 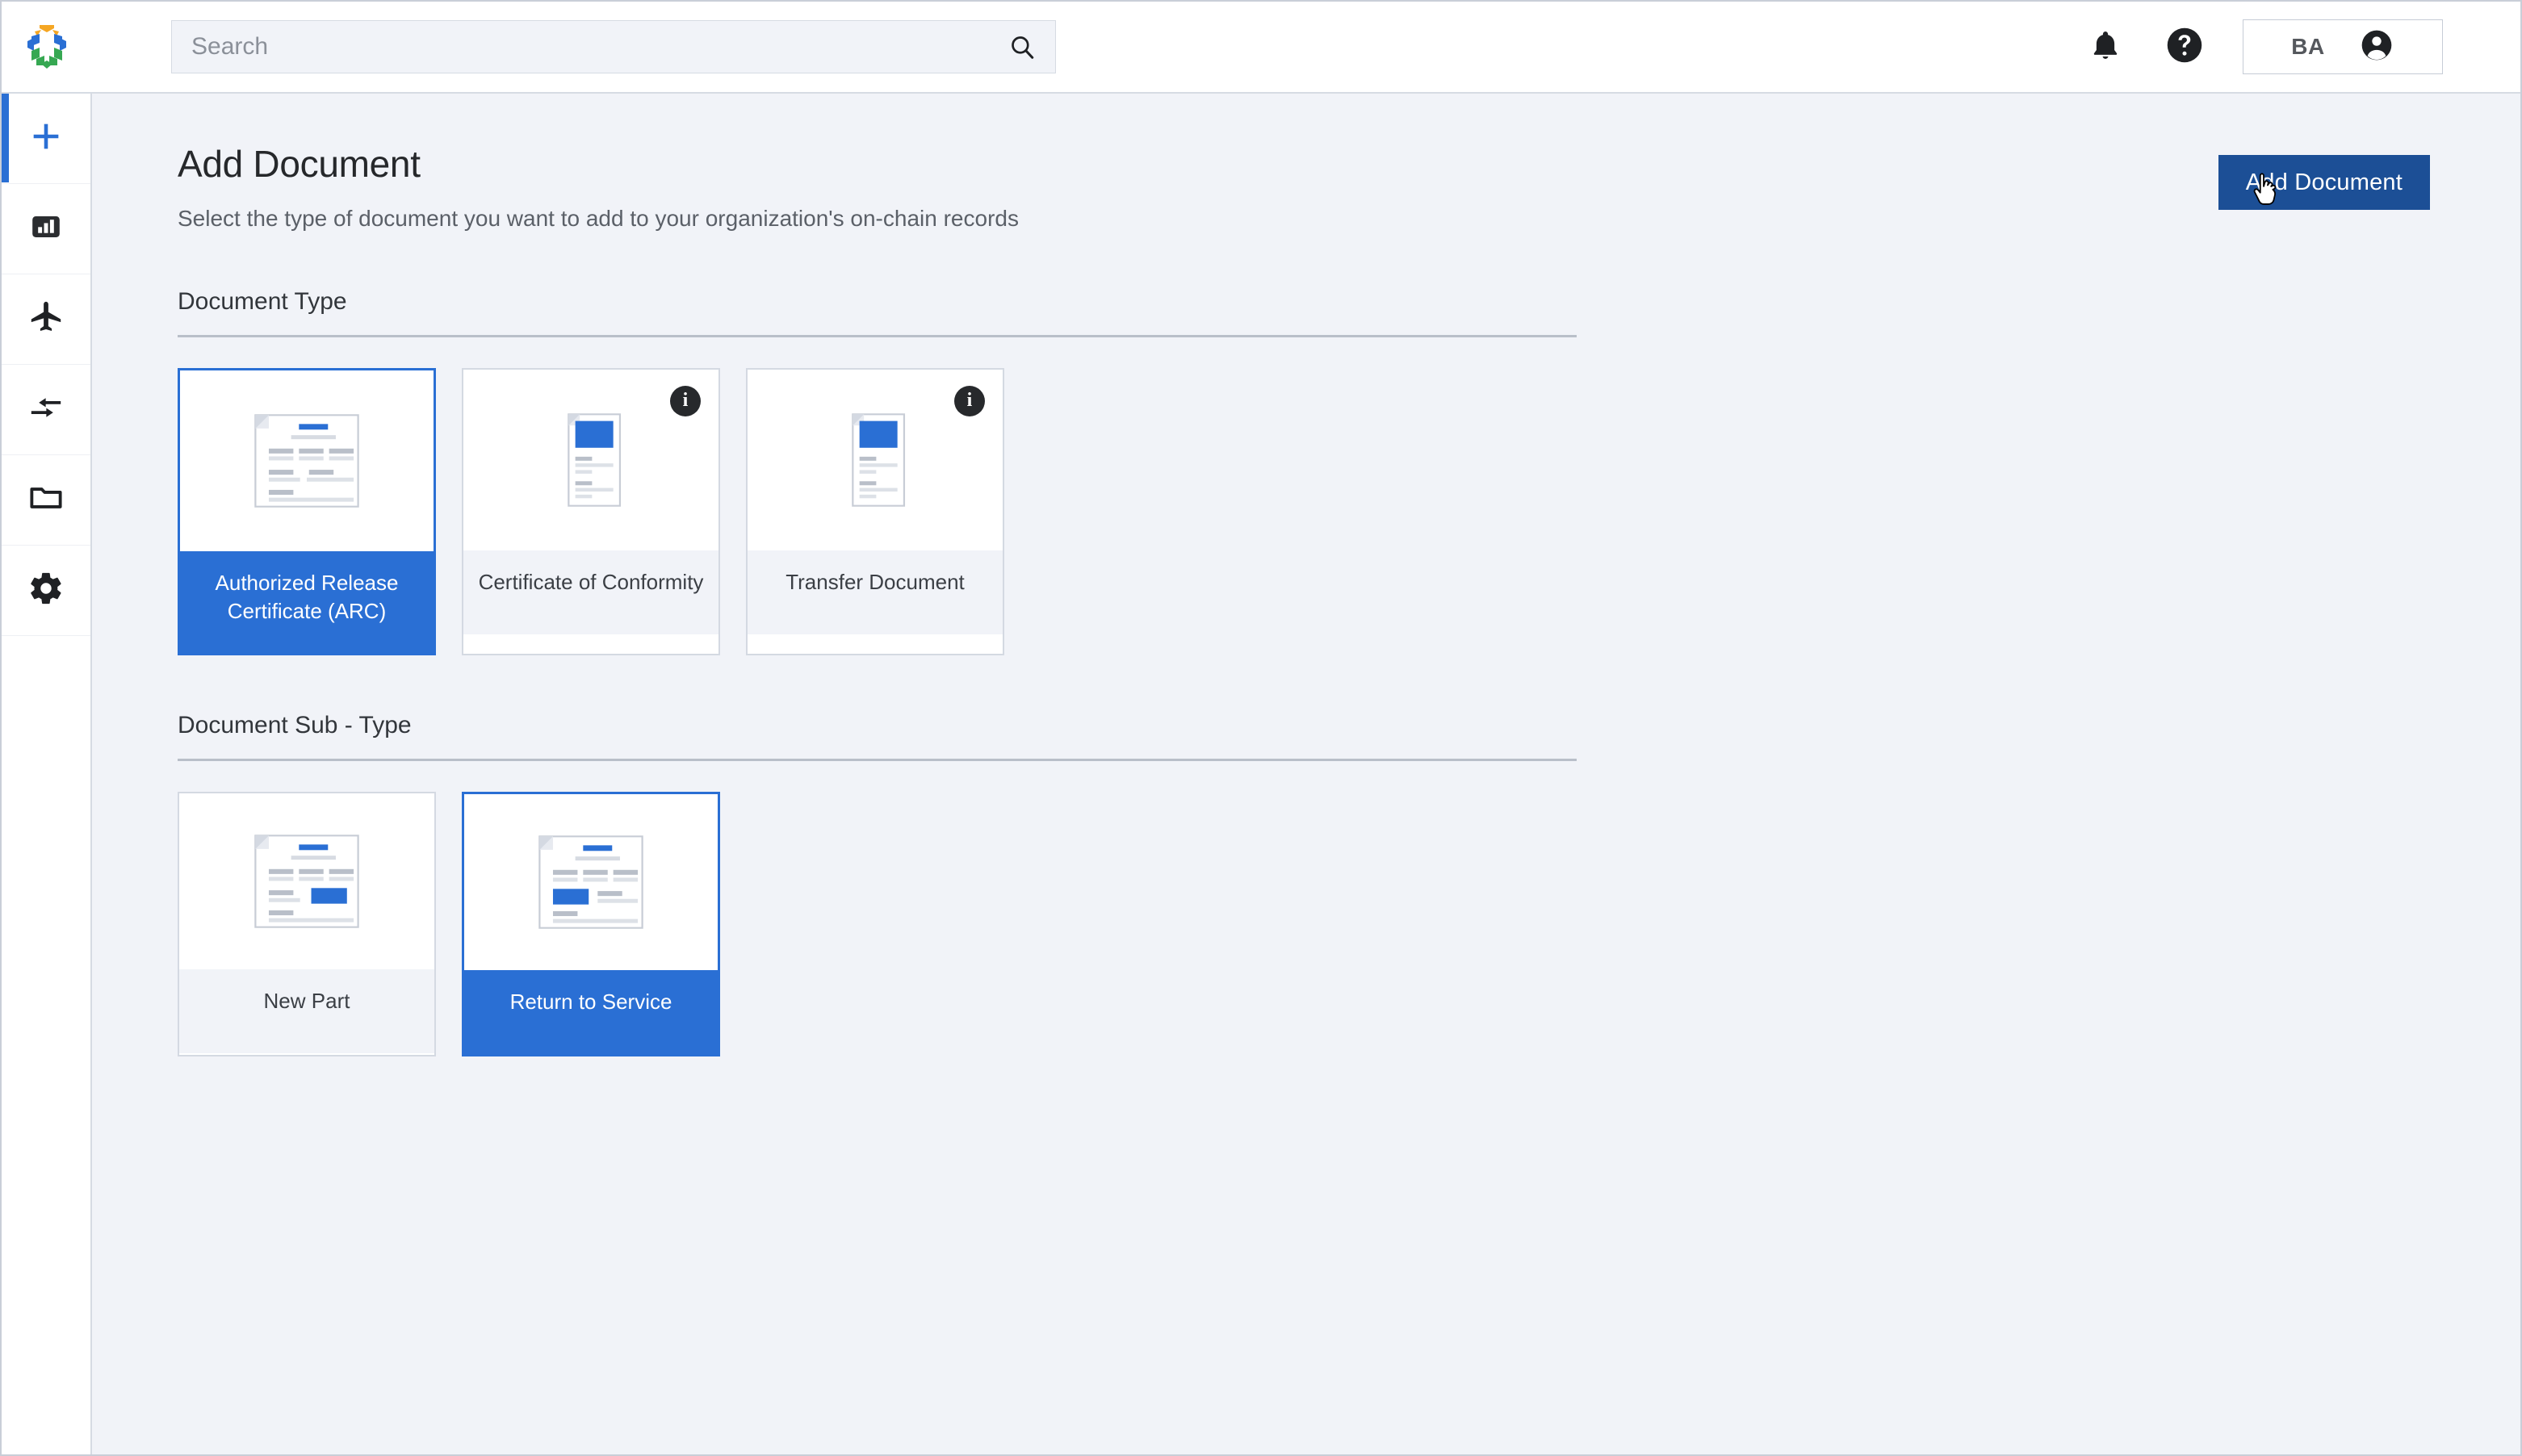 I want to click on document-type-card-coc: i Certificate of Conformity, so click(x=591, y=511).